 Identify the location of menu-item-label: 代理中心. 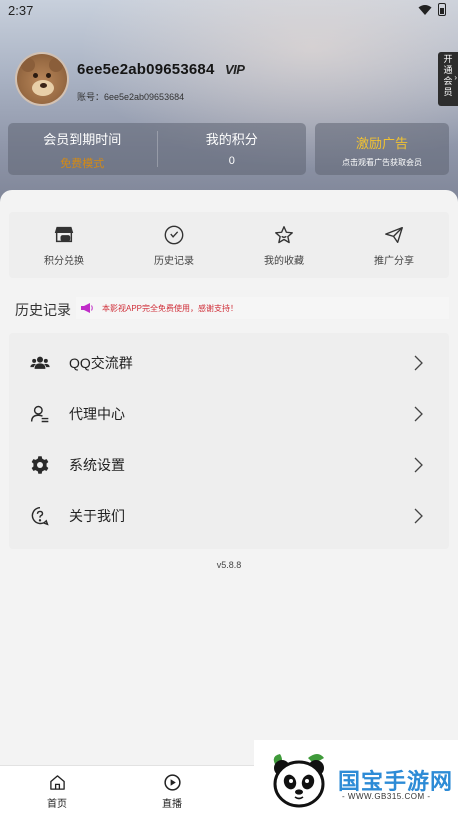
(97, 414).